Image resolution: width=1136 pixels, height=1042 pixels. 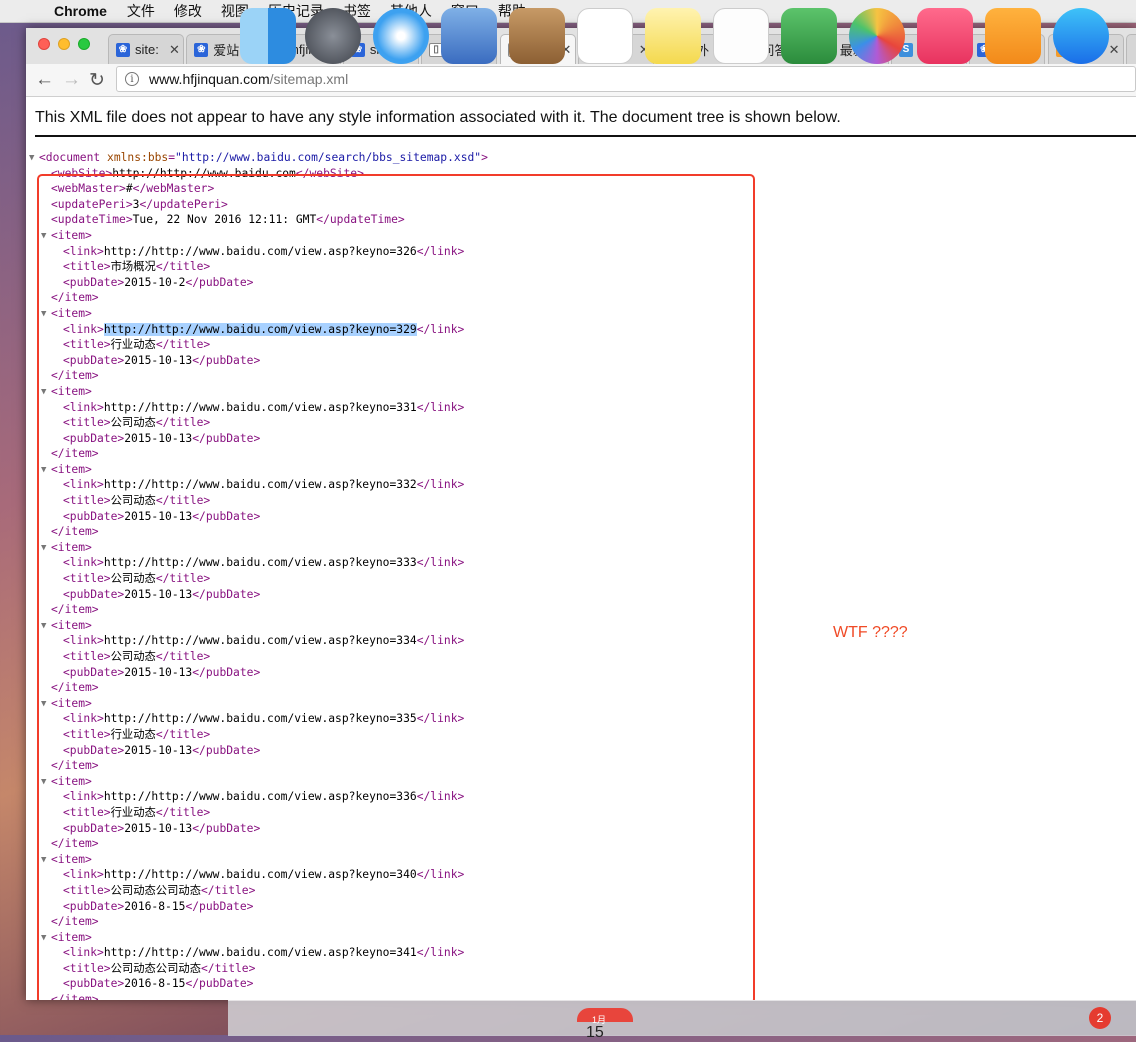 I want to click on notes-icon, so click(x=673, y=36).